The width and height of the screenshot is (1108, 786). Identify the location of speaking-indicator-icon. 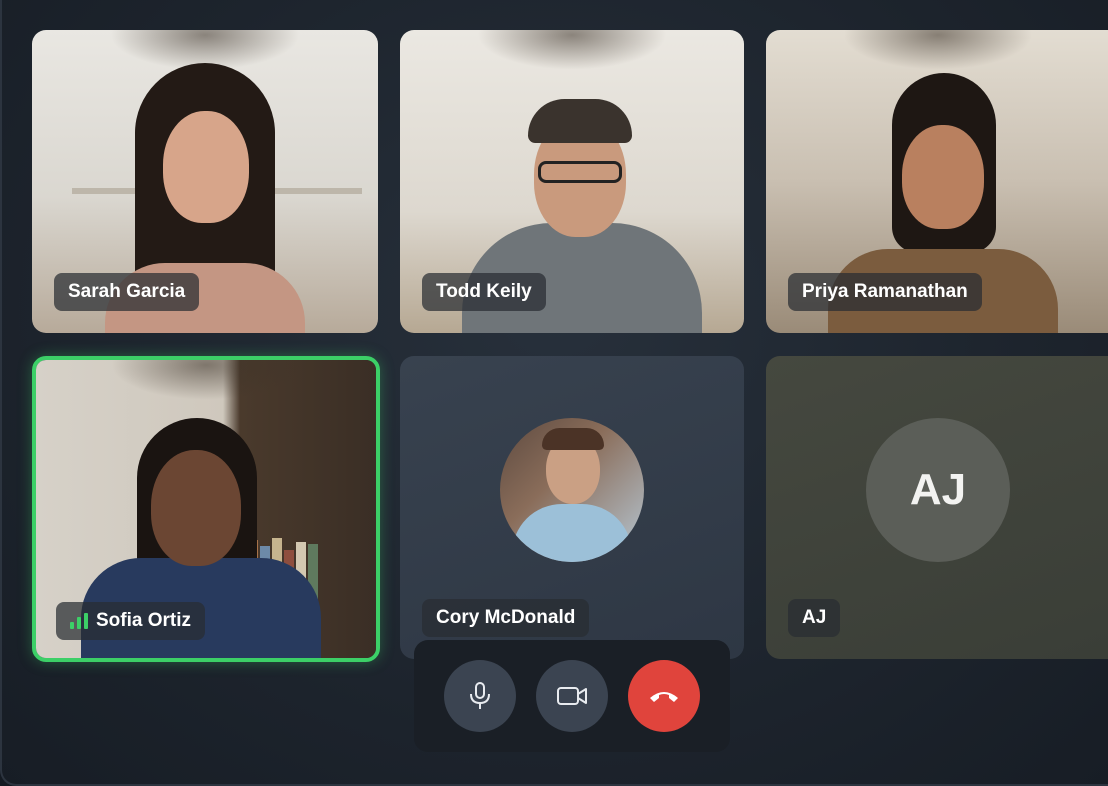
(79, 621).